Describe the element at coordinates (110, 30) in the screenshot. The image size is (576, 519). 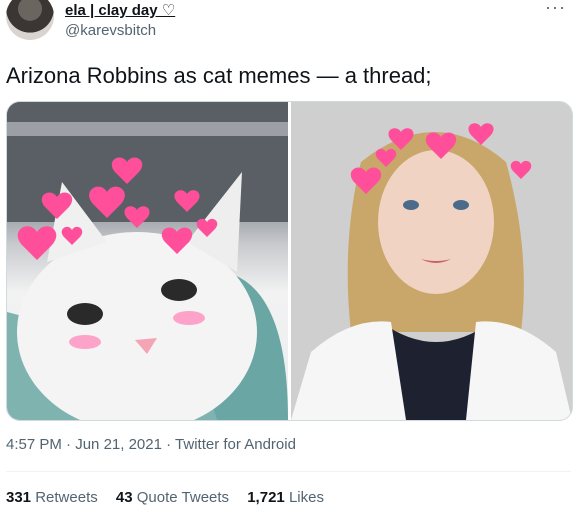
I see `user-handle: @karevsbitch` at that location.